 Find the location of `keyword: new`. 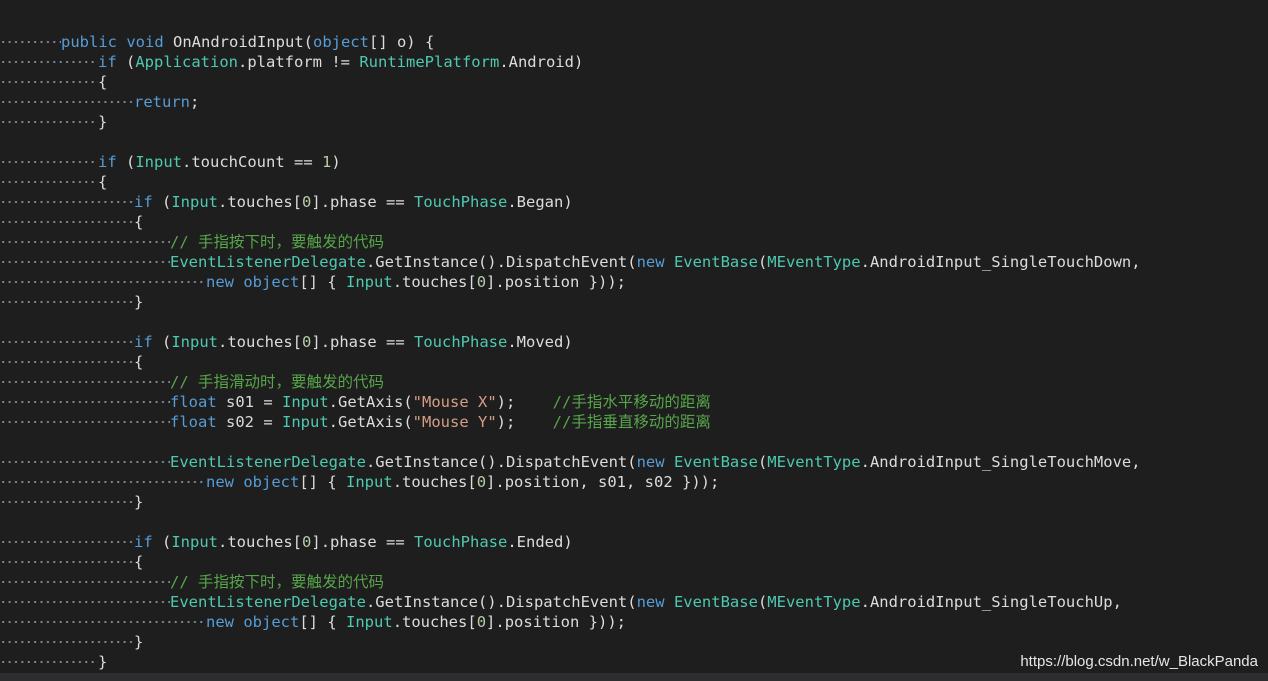

keyword: new is located at coordinates (650, 602).